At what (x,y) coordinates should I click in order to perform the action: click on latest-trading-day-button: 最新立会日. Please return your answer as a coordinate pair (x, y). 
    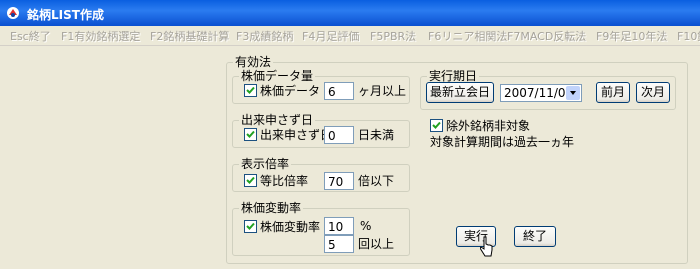
    Looking at the image, I should click on (460, 92).